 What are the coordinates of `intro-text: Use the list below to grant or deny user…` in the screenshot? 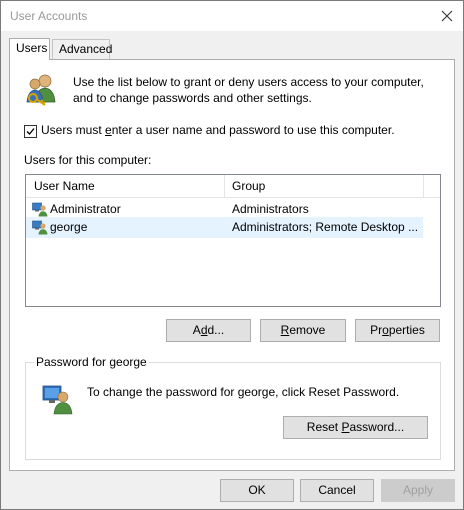 It's located at (248, 90).